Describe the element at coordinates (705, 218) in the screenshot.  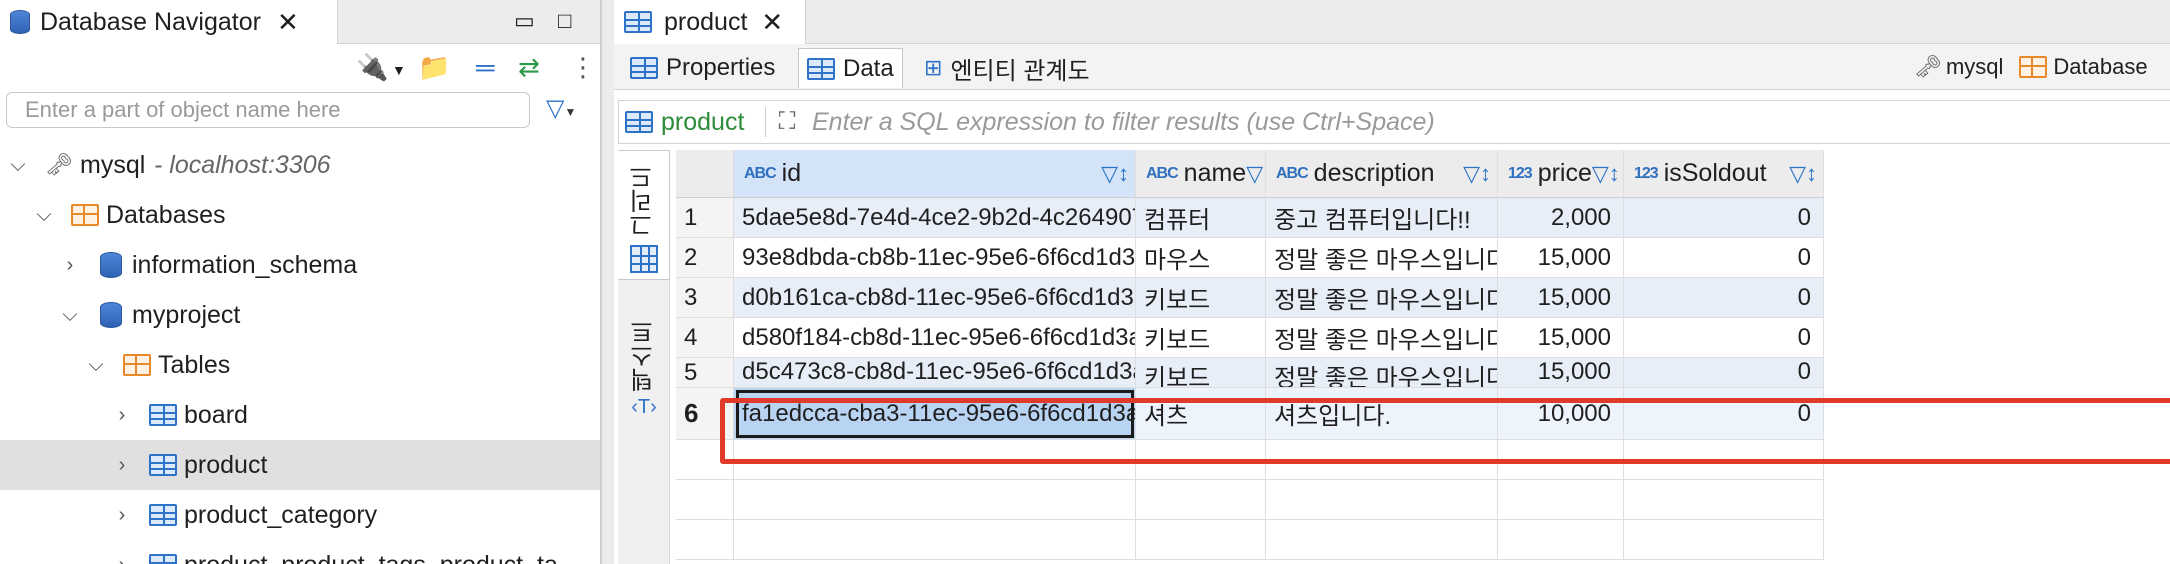
I see `row-number: 1` at that location.